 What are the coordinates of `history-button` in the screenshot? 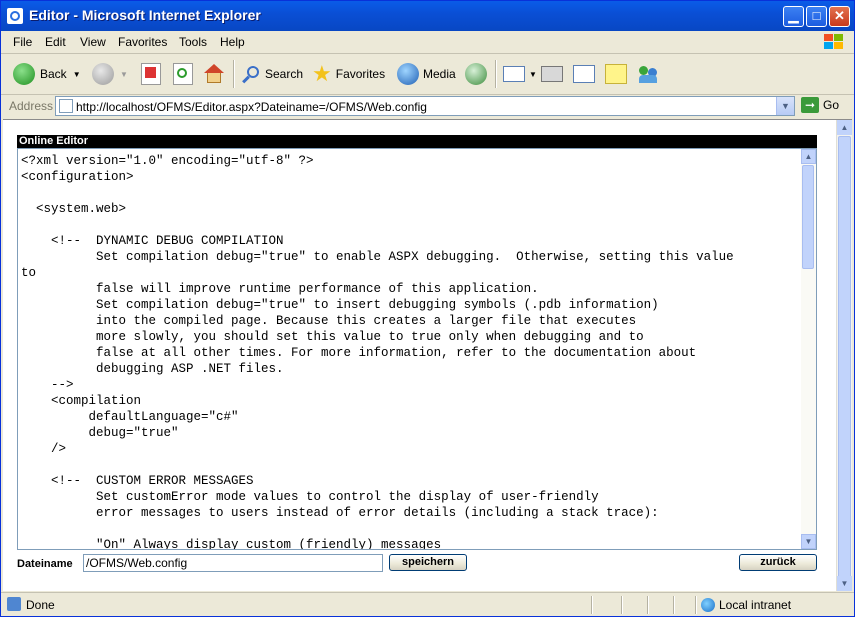 It's located at (476, 74).